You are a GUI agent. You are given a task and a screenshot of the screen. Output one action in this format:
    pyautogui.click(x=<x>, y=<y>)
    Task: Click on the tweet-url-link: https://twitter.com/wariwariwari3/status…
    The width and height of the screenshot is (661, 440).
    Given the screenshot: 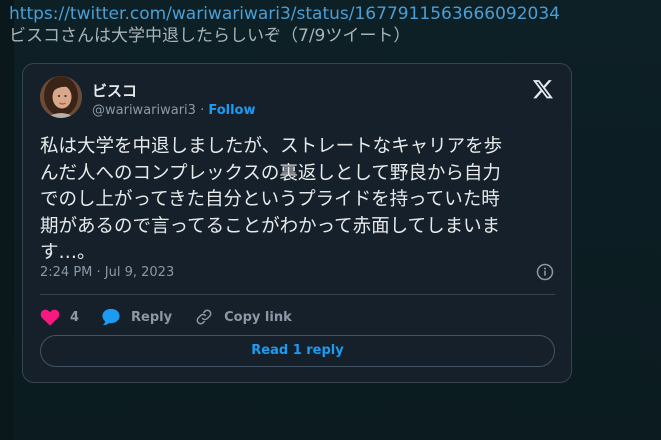 What is the action you would take?
    pyautogui.click(x=284, y=14)
    